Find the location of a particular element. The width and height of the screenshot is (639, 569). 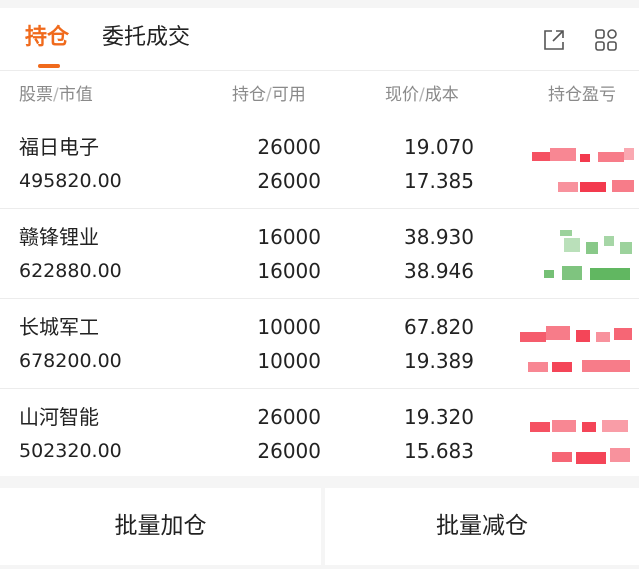

header-market-value: 市值 is located at coordinates (75, 95).